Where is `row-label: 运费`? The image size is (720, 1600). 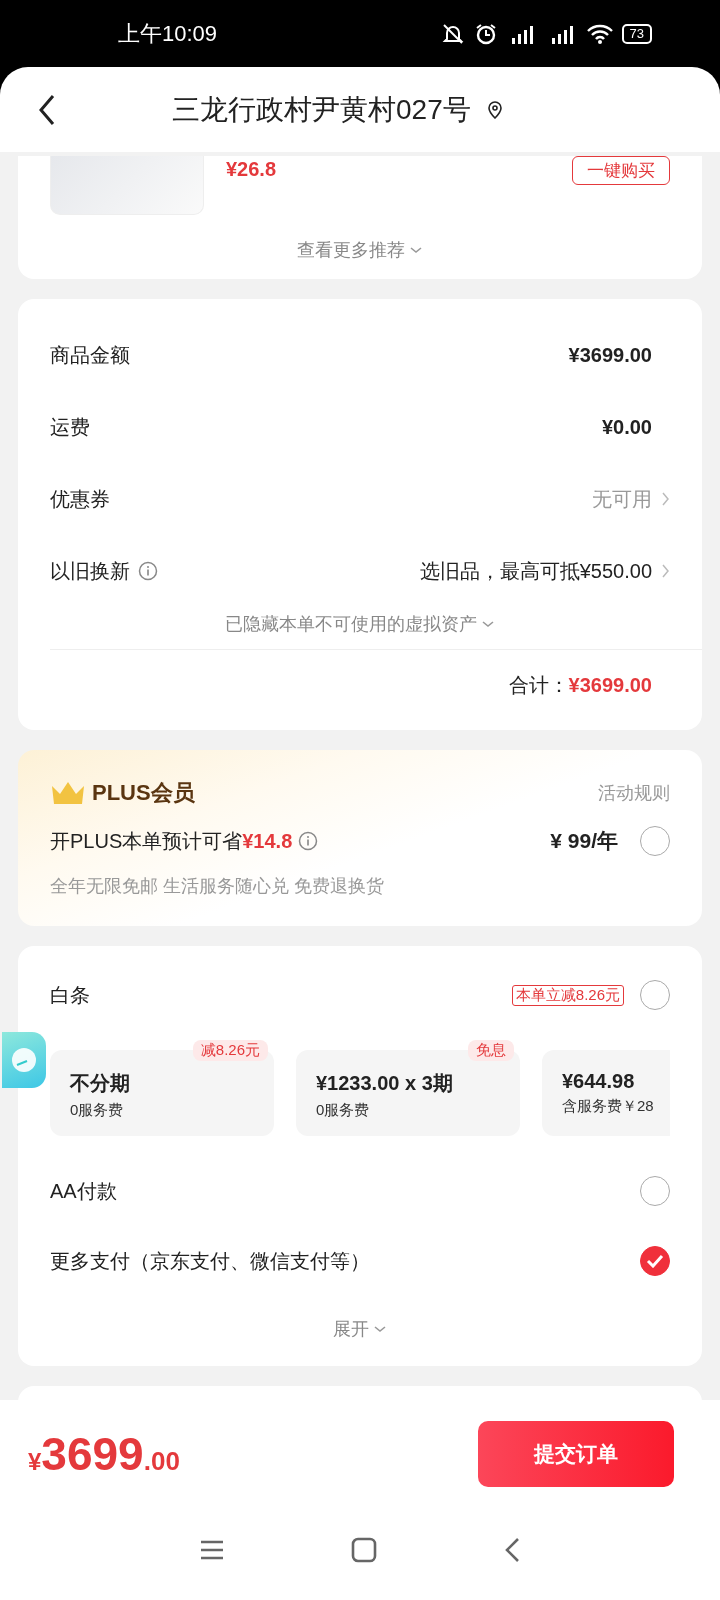 row-label: 运费 is located at coordinates (70, 427).